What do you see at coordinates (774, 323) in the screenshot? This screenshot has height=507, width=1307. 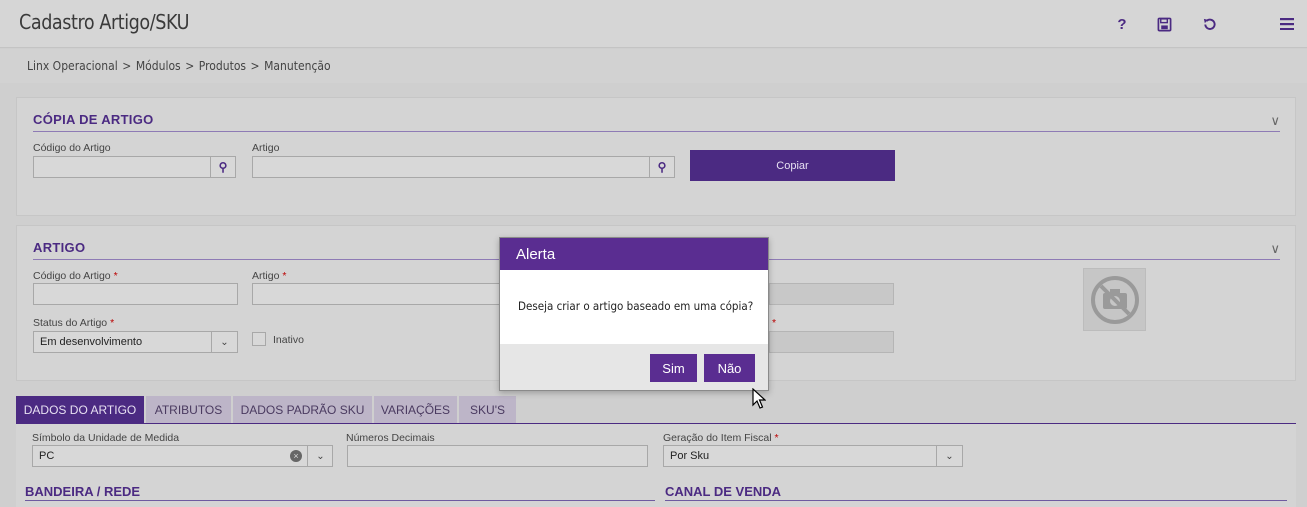 I see `required-mark: *` at bounding box center [774, 323].